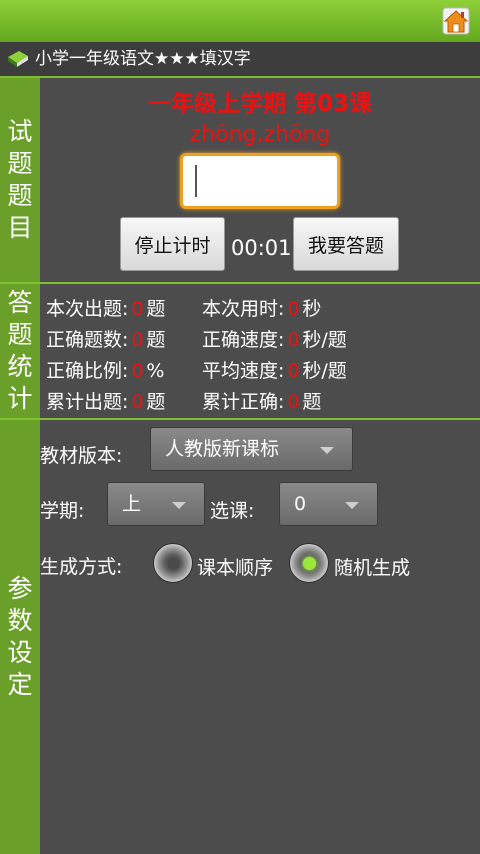 Image resolution: width=480 pixels, height=854 pixels. I want to click on stat-current-questions: 本次出题: 0 题, so click(106, 309).